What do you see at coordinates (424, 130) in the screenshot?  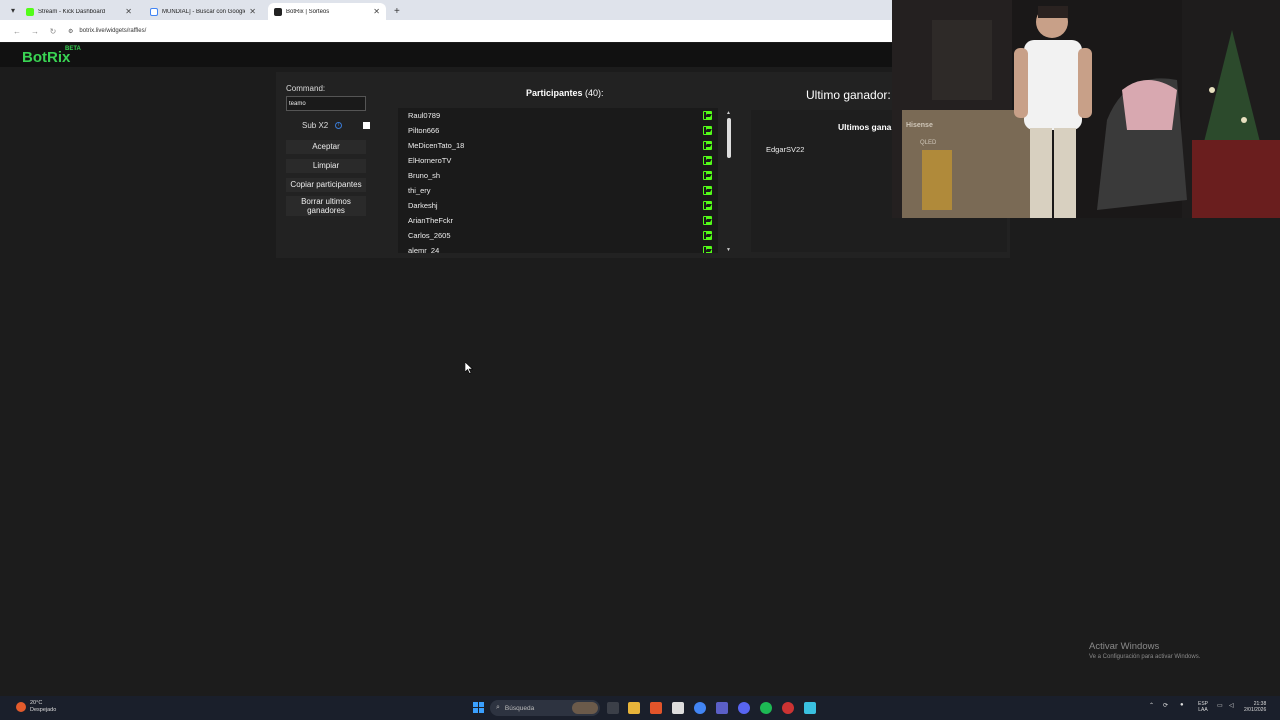 I see `participant-name: Pilton666` at bounding box center [424, 130].